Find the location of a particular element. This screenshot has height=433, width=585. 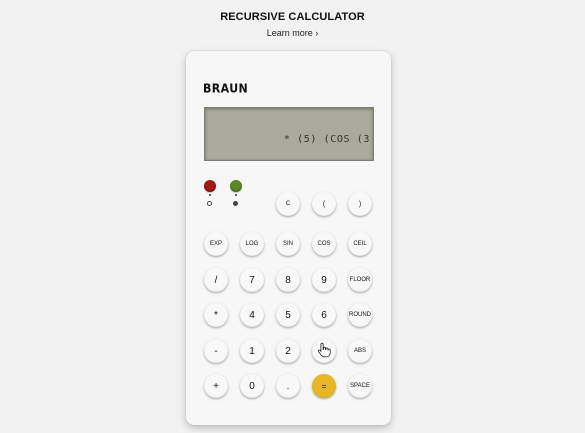

calculator-display: * (5) (COS (3 is located at coordinates (289, 134).